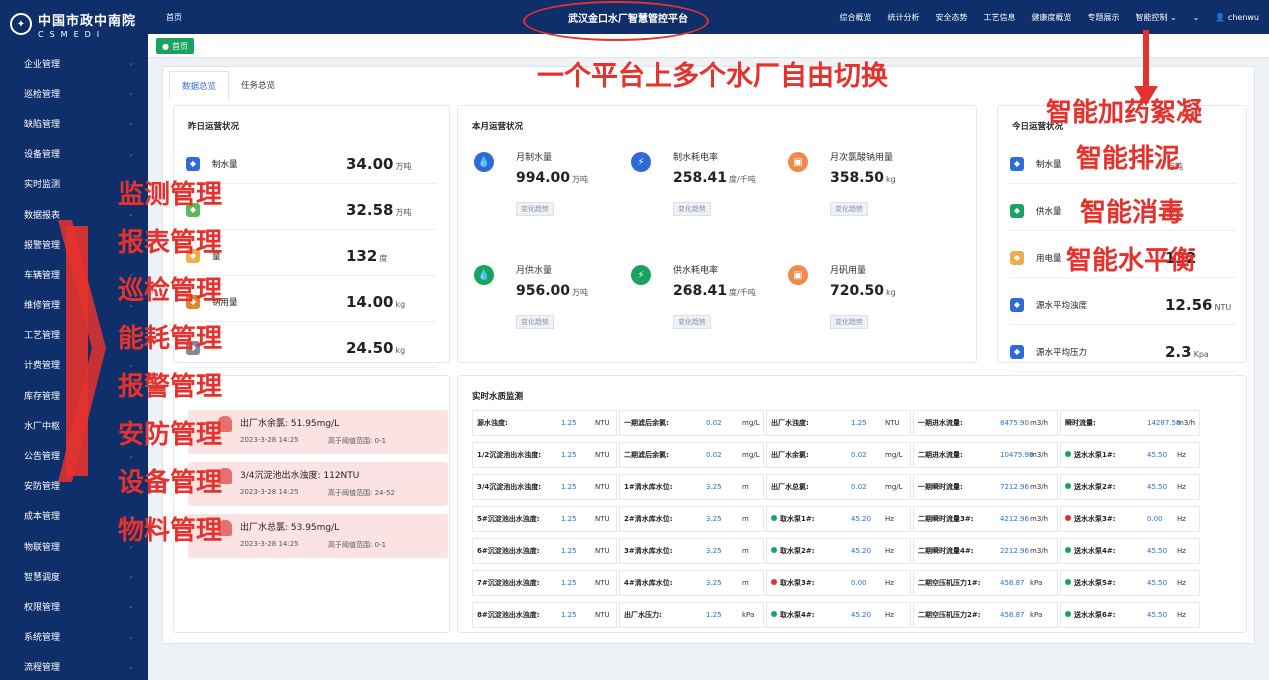 The width and height of the screenshot is (1269, 680). I want to click on top-nav-item: 综合概览, so click(855, 17).